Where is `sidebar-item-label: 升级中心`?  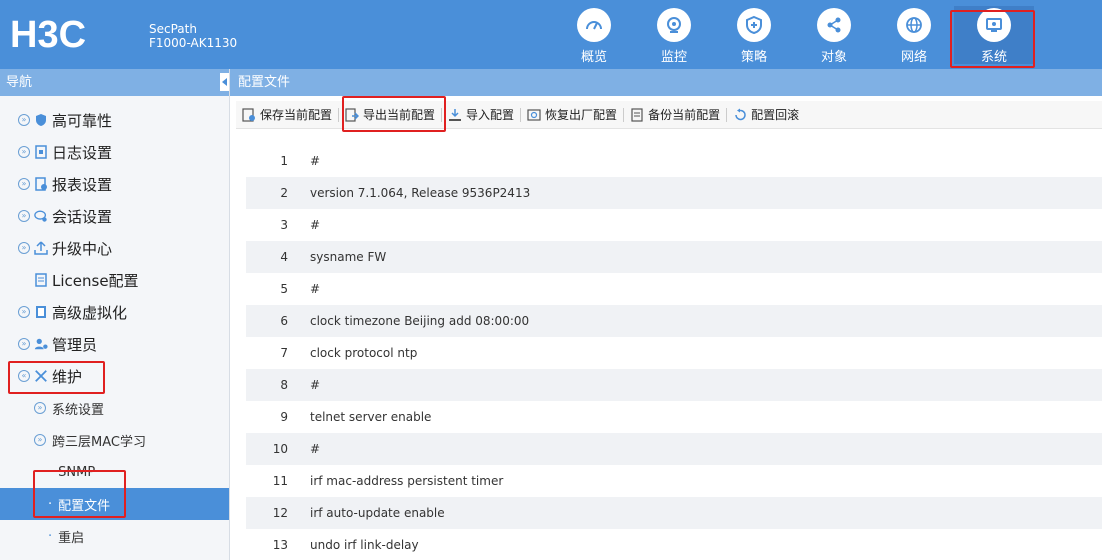 sidebar-item-label: 升级中心 is located at coordinates (82, 248).